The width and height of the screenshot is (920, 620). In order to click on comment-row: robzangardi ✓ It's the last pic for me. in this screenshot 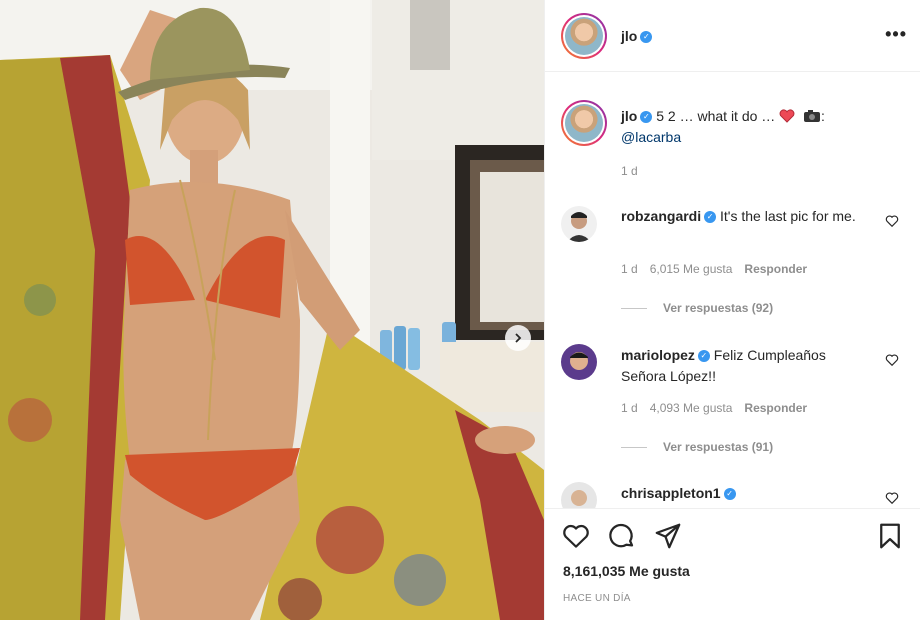, I will do `click(746, 216)`.